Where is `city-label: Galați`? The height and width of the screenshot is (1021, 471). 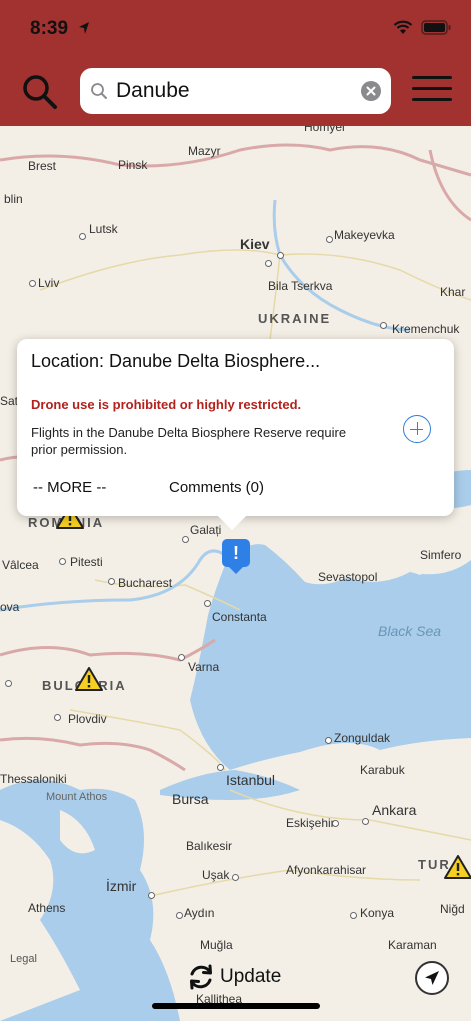
city-label: Galați is located at coordinates (206, 530).